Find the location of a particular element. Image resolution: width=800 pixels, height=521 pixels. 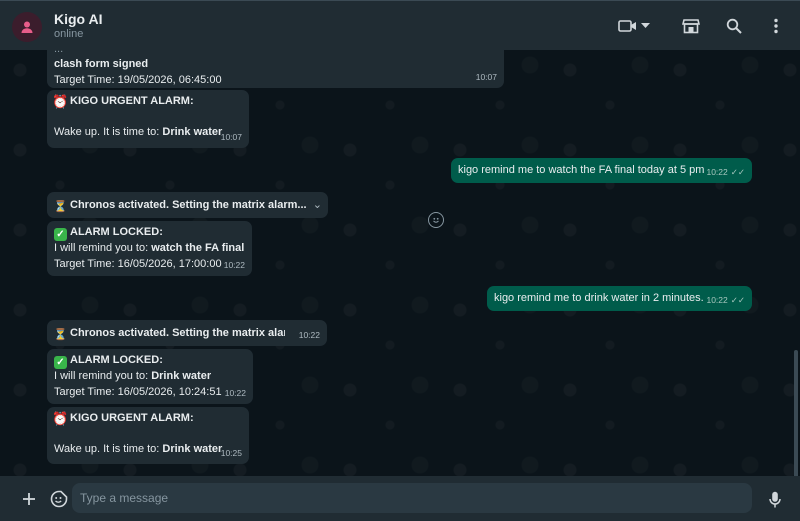

chevron-down-icon is located at coordinates (645, 25).